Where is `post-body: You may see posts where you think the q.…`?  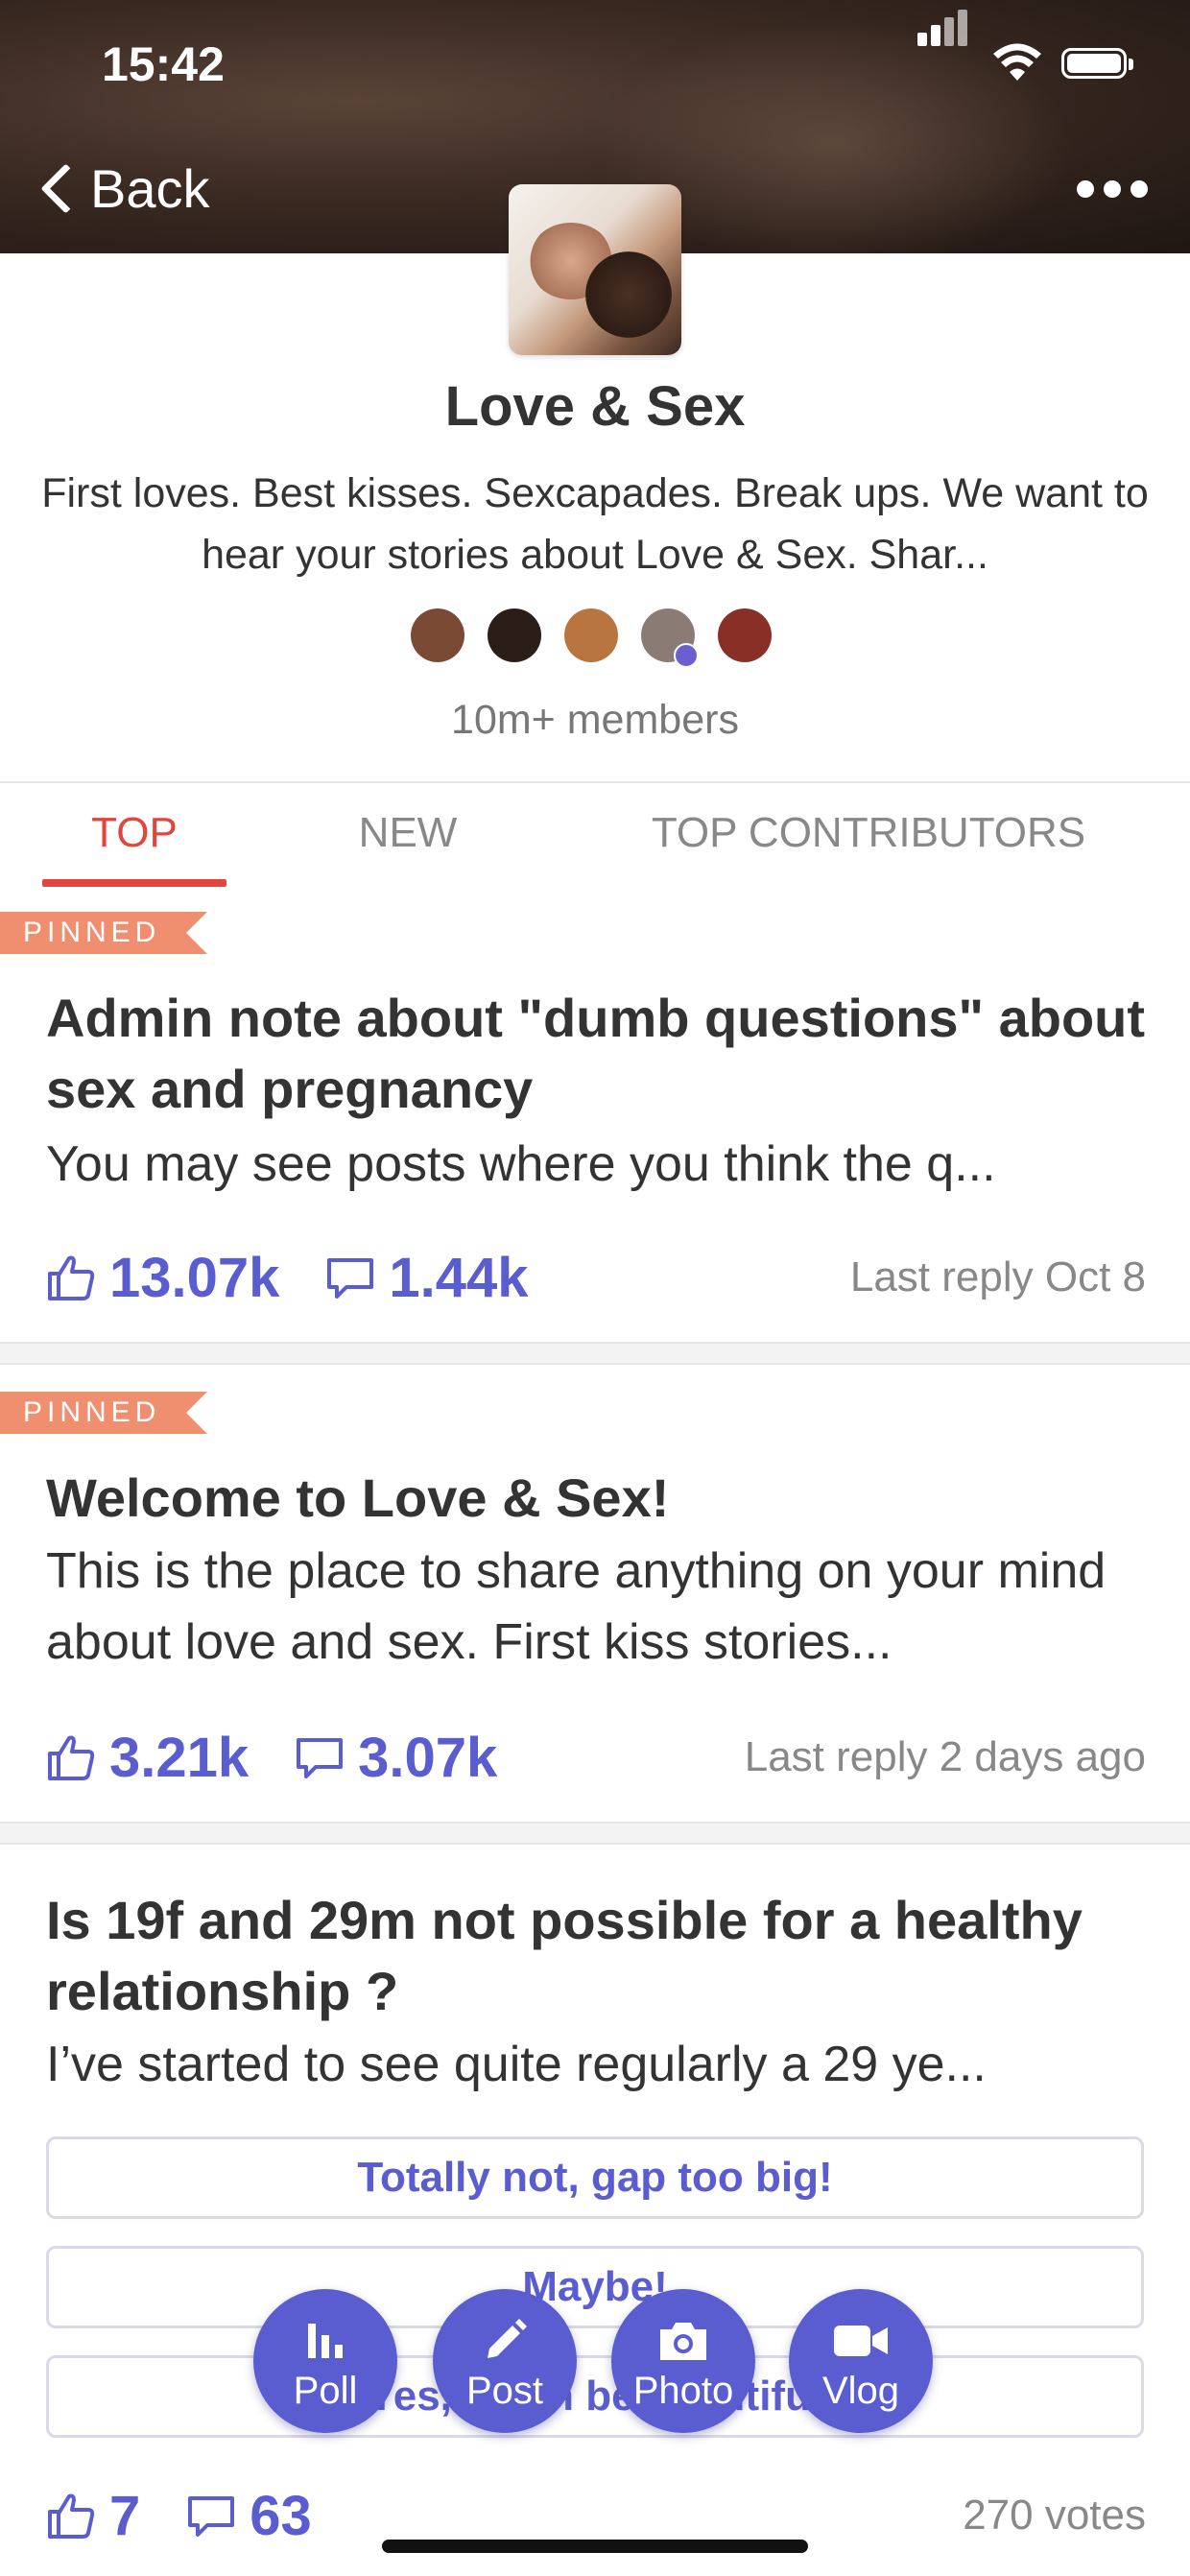 post-body: You may see posts where you think the q.… is located at coordinates (598, 1164).